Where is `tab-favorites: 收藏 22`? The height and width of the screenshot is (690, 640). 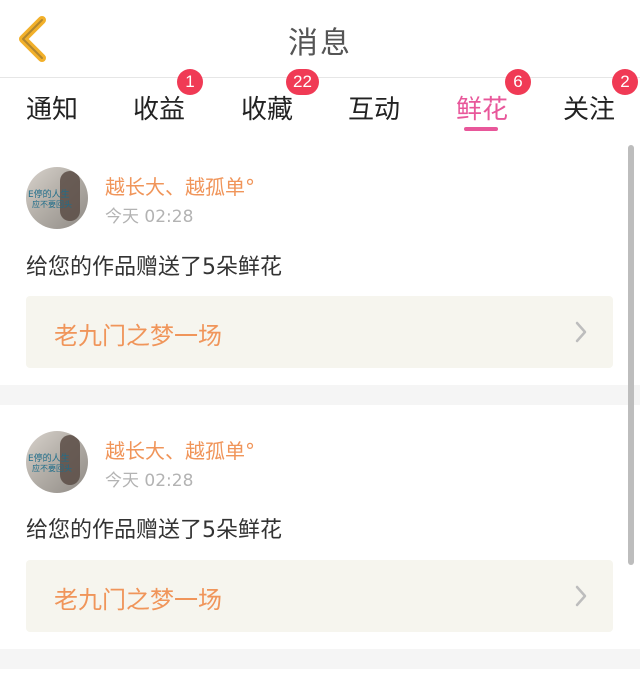 tab-favorites: 收藏 22 is located at coordinates (280, 106).